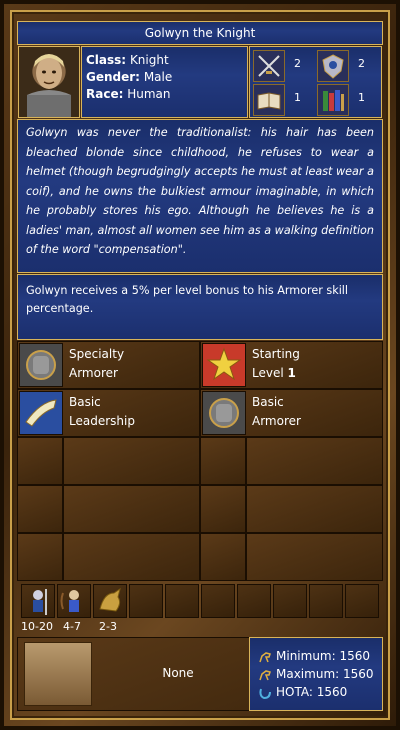 The width and height of the screenshot is (400, 730). Describe the element at coordinates (297, 97) in the screenshot. I see `spell-power-value: 1` at that location.